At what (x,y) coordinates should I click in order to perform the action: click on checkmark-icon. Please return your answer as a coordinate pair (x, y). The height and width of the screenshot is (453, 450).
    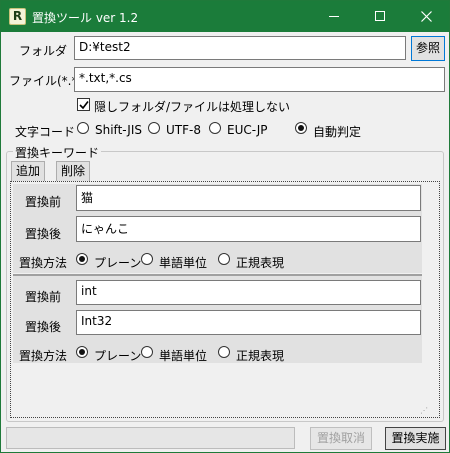
    Looking at the image, I should click on (84, 105).